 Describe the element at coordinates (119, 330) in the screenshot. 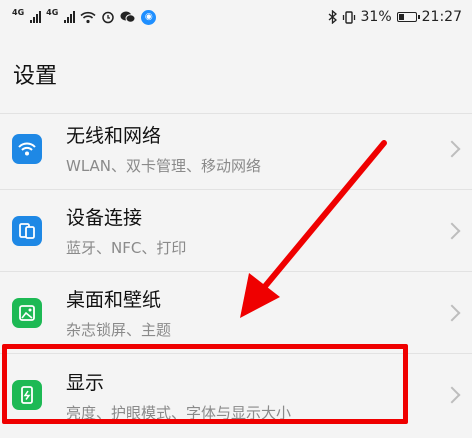

I see `settings-item-subtitle: 杂志锁屏、主题` at that location.